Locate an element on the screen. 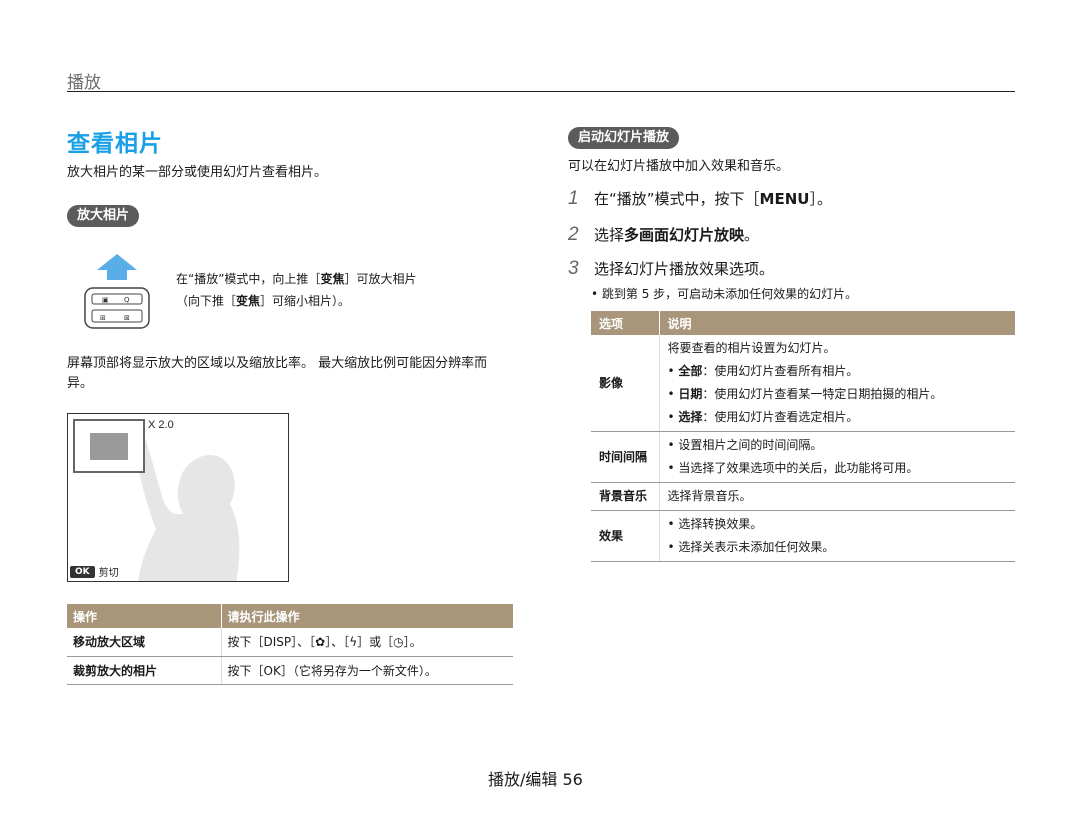 Image resolution: width=1080 pixels, height=815 pixels. screen-note: 屏幕顶部将显示放大的区域以及缩放比率。 最大缩放比例可能因分辨率而异。 is located at coordinates (277, 373).